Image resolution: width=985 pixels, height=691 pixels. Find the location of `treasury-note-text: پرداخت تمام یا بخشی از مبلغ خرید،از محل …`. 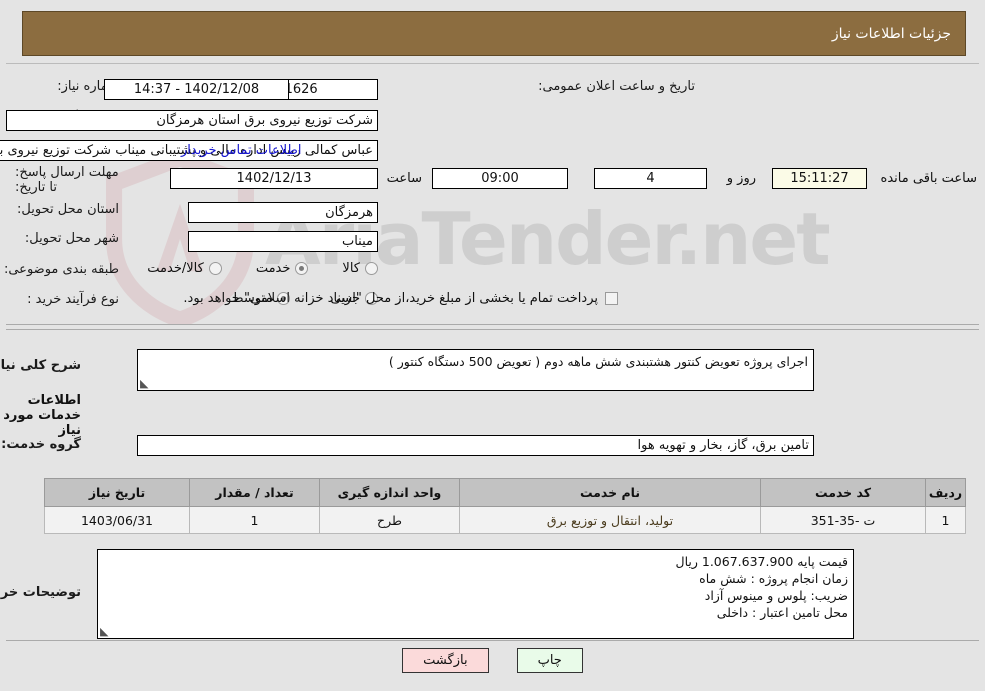

treasury-note-text: پرداخت تمام یا بخشی از مبلغ خرید،از محل … is located at coordinates (390, 298).